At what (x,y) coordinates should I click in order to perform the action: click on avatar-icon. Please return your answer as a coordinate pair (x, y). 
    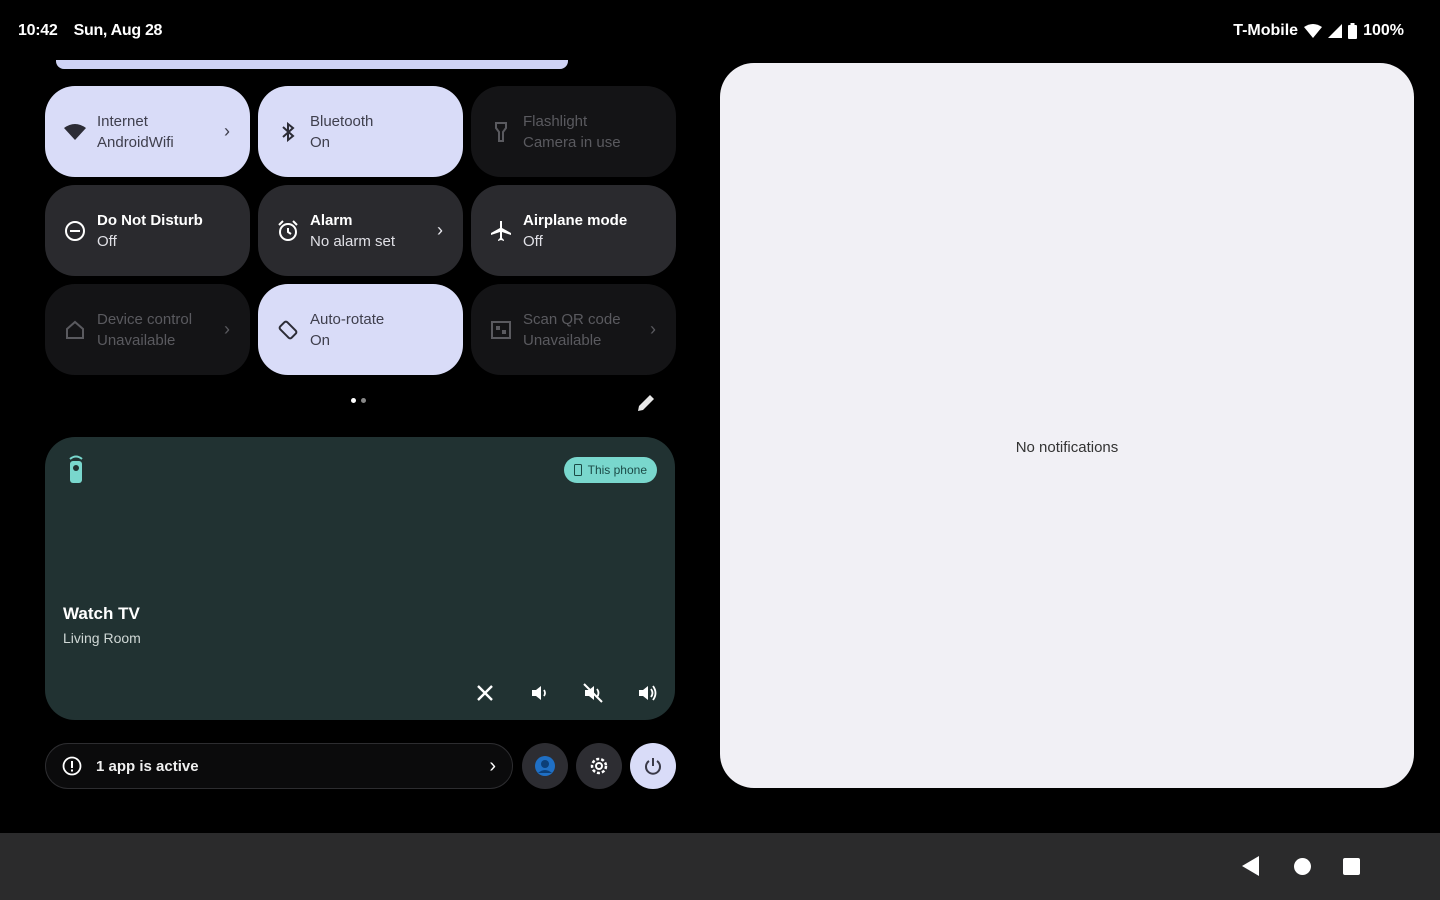
    Looking at the image, I should click on (545, 766).